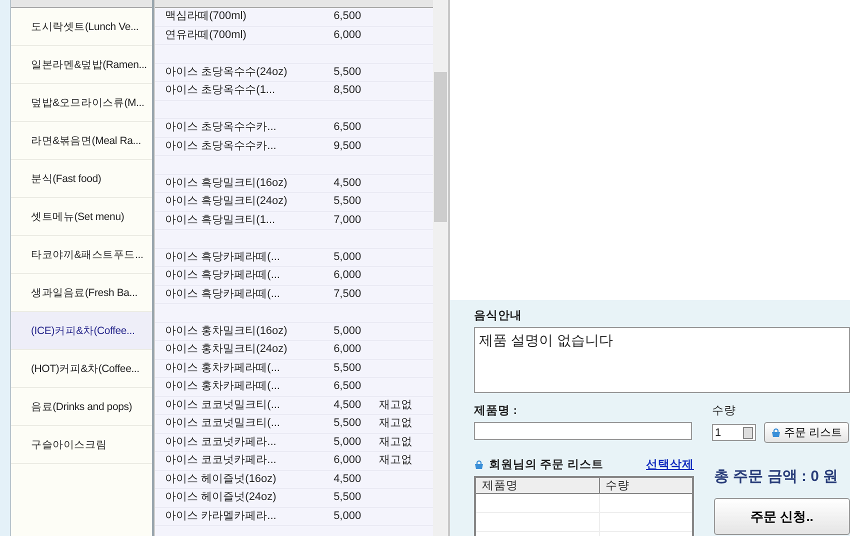 The width and height of the screenshot is (850, 536). Describe the element at coordinates (670, 464) in the screenshot. I see `delete-selected-link: 선택삭제` at that location.